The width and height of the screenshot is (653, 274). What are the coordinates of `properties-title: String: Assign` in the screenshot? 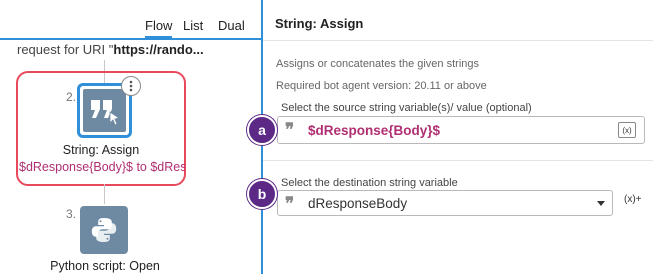 It's located at (319, 23).